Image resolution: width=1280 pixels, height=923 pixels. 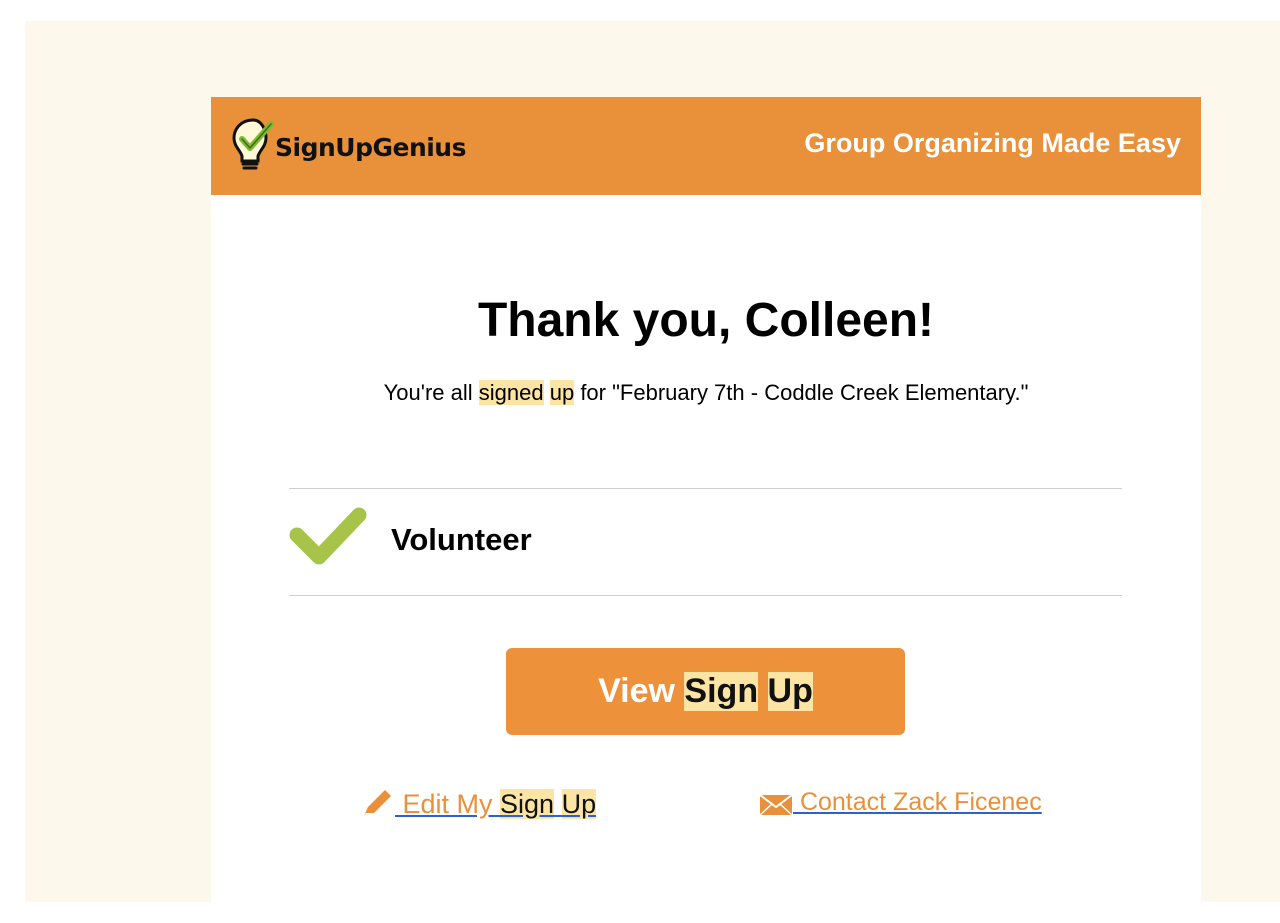 What do you see at coordinates (706, 320) in the screenshot?
I see `thank-you-title: Thank you, Colleen!` at bounding box center [706, 320].